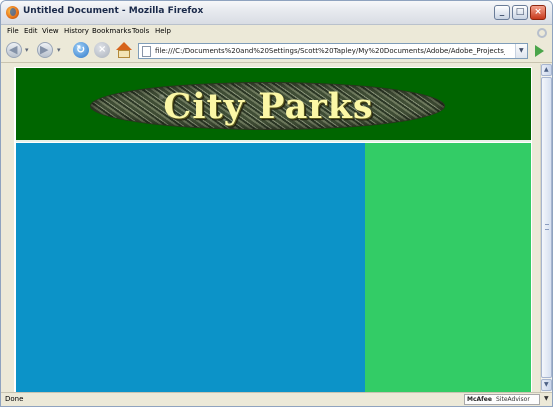 The image size is (553, 407). I want to click on reload-glyph: ↻, so click(81, 49).